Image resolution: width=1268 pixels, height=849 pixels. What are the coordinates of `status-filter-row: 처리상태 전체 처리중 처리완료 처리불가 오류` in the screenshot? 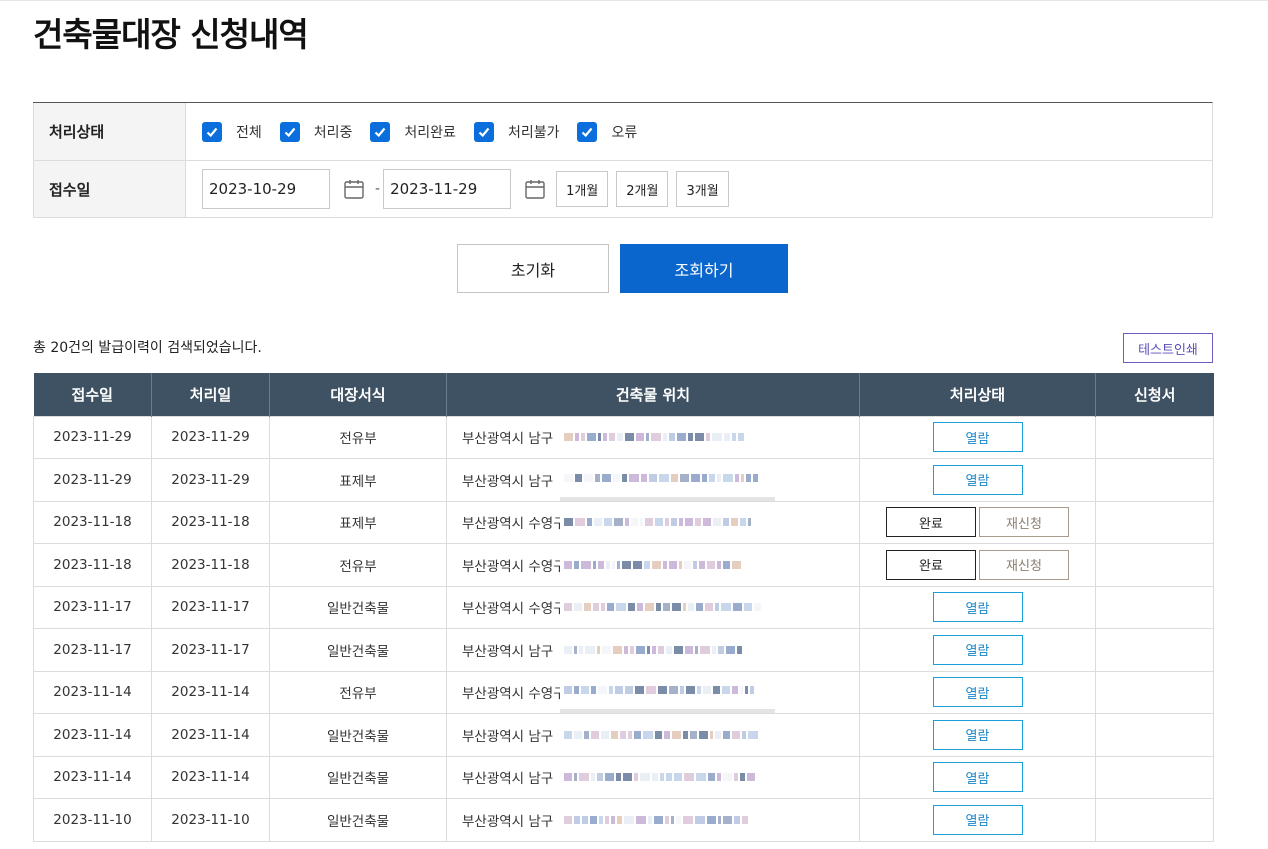 It's located at (622, 131).